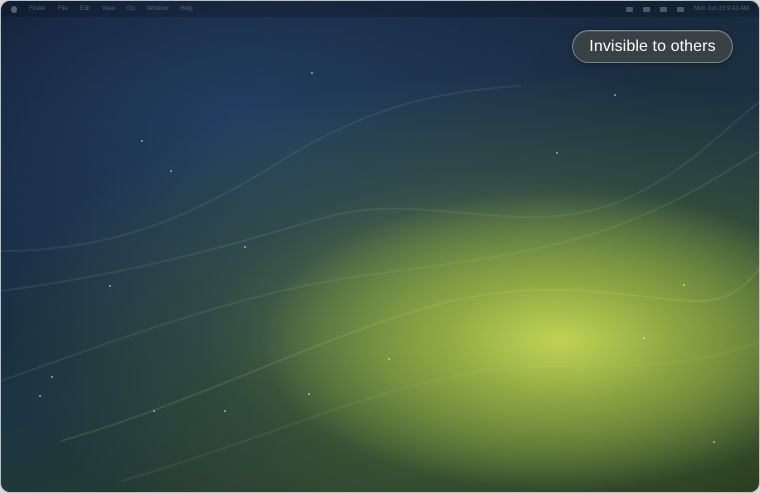 The image size is (760, 493). What do you see at coordinates (85, 9) in the screenshot?
I see `menu-item-edit: Edit` at bounding box center [85, 9].